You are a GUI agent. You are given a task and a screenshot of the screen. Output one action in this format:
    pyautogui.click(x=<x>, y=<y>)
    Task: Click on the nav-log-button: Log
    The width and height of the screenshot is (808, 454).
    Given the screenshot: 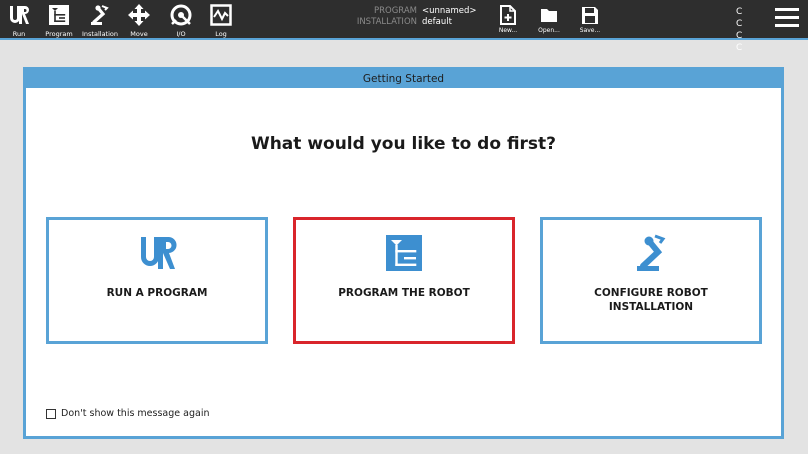 What is the action you would take?
    pyautogui.click(x=221, y=20)
    